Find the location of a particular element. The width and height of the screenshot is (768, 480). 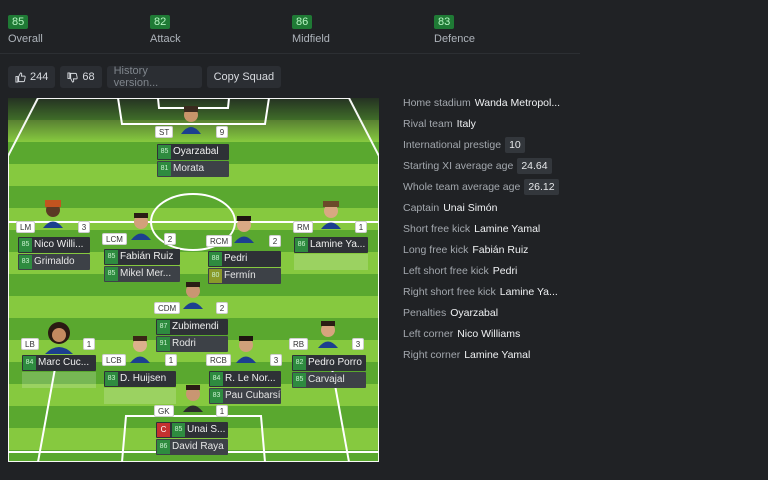

position-badge-rm: RM is located at coordinates (303, 227).